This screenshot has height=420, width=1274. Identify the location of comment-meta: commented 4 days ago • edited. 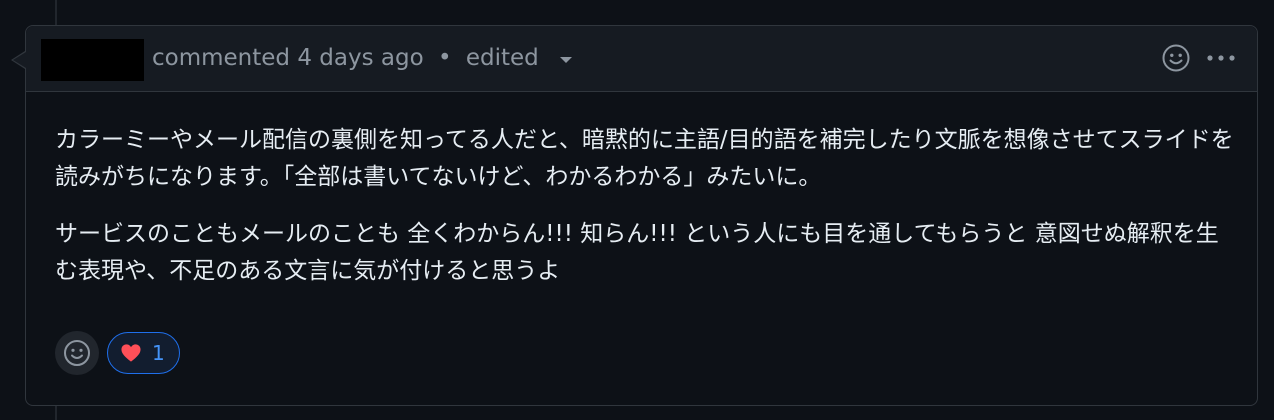
(362, 58).